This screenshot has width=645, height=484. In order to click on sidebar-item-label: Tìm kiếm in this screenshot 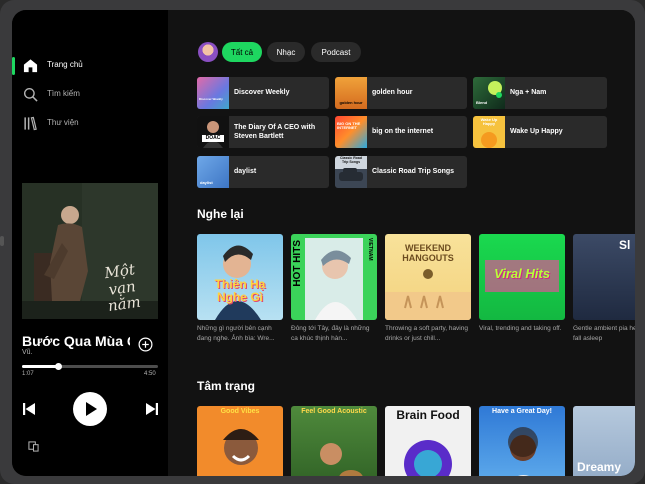, I will do `click(63, 93)`.